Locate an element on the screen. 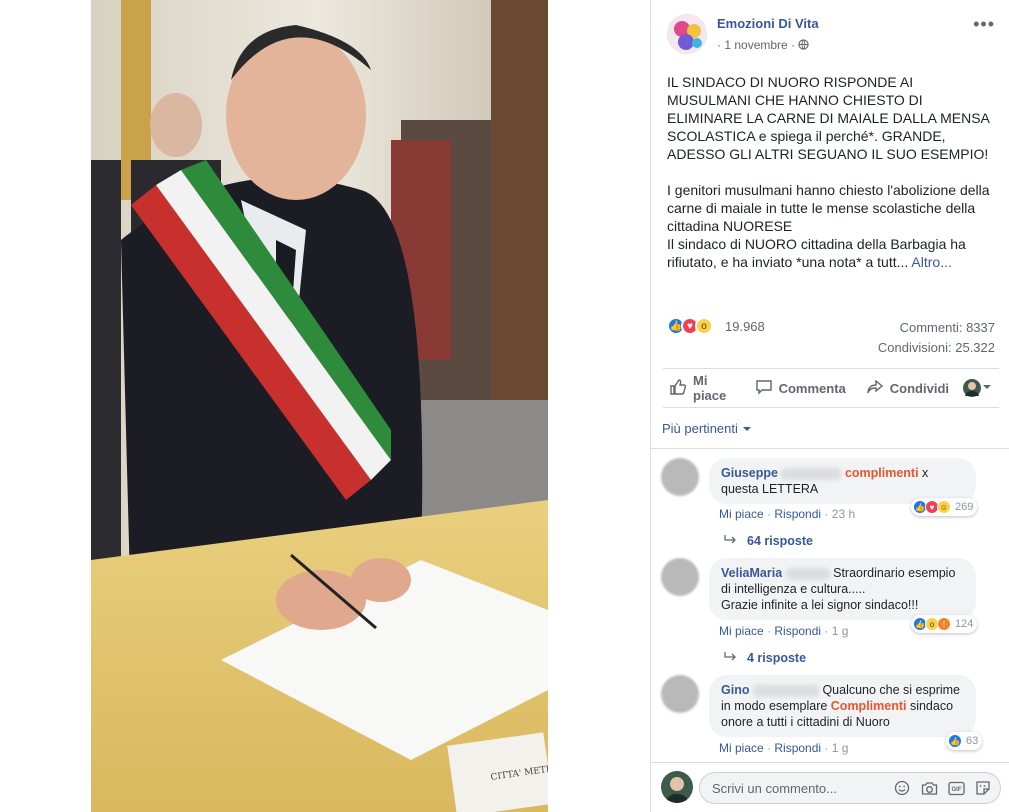 The width and height of the screenshot is (1009, 812). comment-highlight: Complimenti is located at coordinates (868, 706).